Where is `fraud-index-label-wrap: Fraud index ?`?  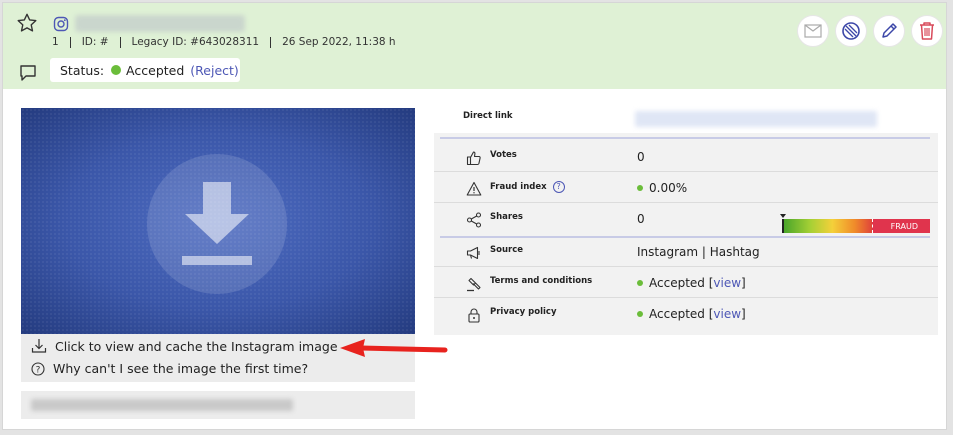
fraud-index-label-wrap: Fraud index ? is located at coordinates (527, 187).